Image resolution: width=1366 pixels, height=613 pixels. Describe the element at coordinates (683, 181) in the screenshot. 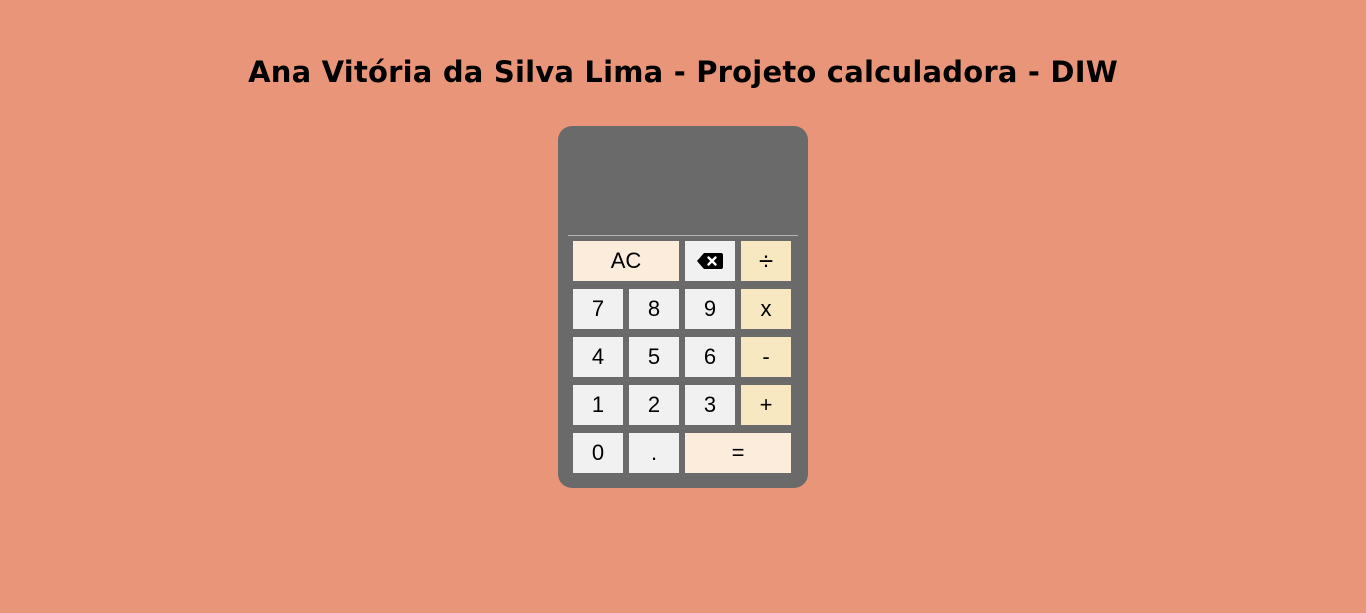

I see `calculator-display` at that location.